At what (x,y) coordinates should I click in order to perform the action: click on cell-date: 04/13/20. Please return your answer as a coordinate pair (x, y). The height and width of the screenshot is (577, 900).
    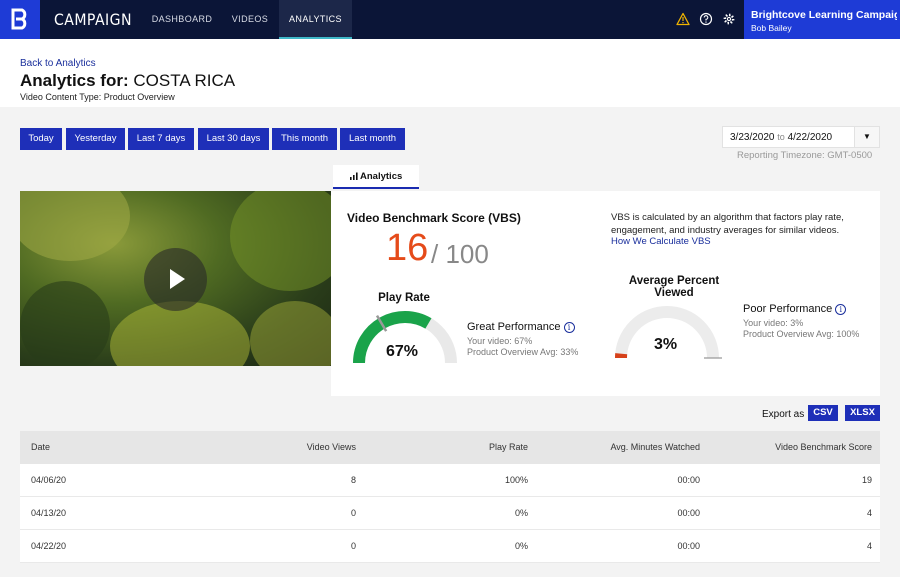
    Looking at the image, I should click on (49, 513).